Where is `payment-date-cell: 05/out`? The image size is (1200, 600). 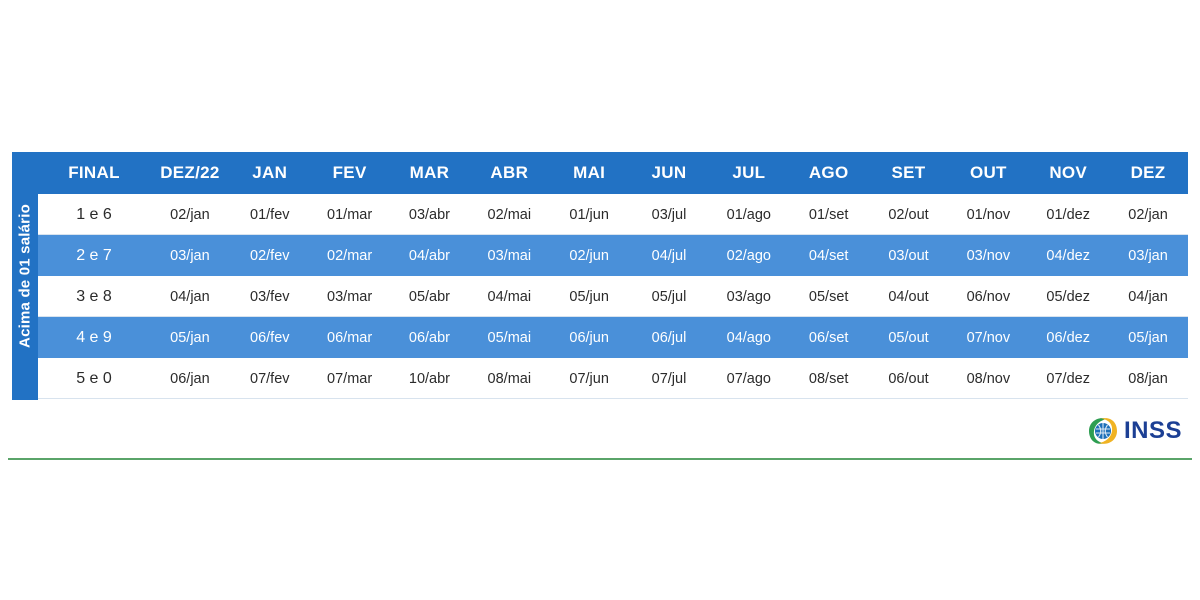
payment-date-cell: 05/out is located at coordinates (908, 337).